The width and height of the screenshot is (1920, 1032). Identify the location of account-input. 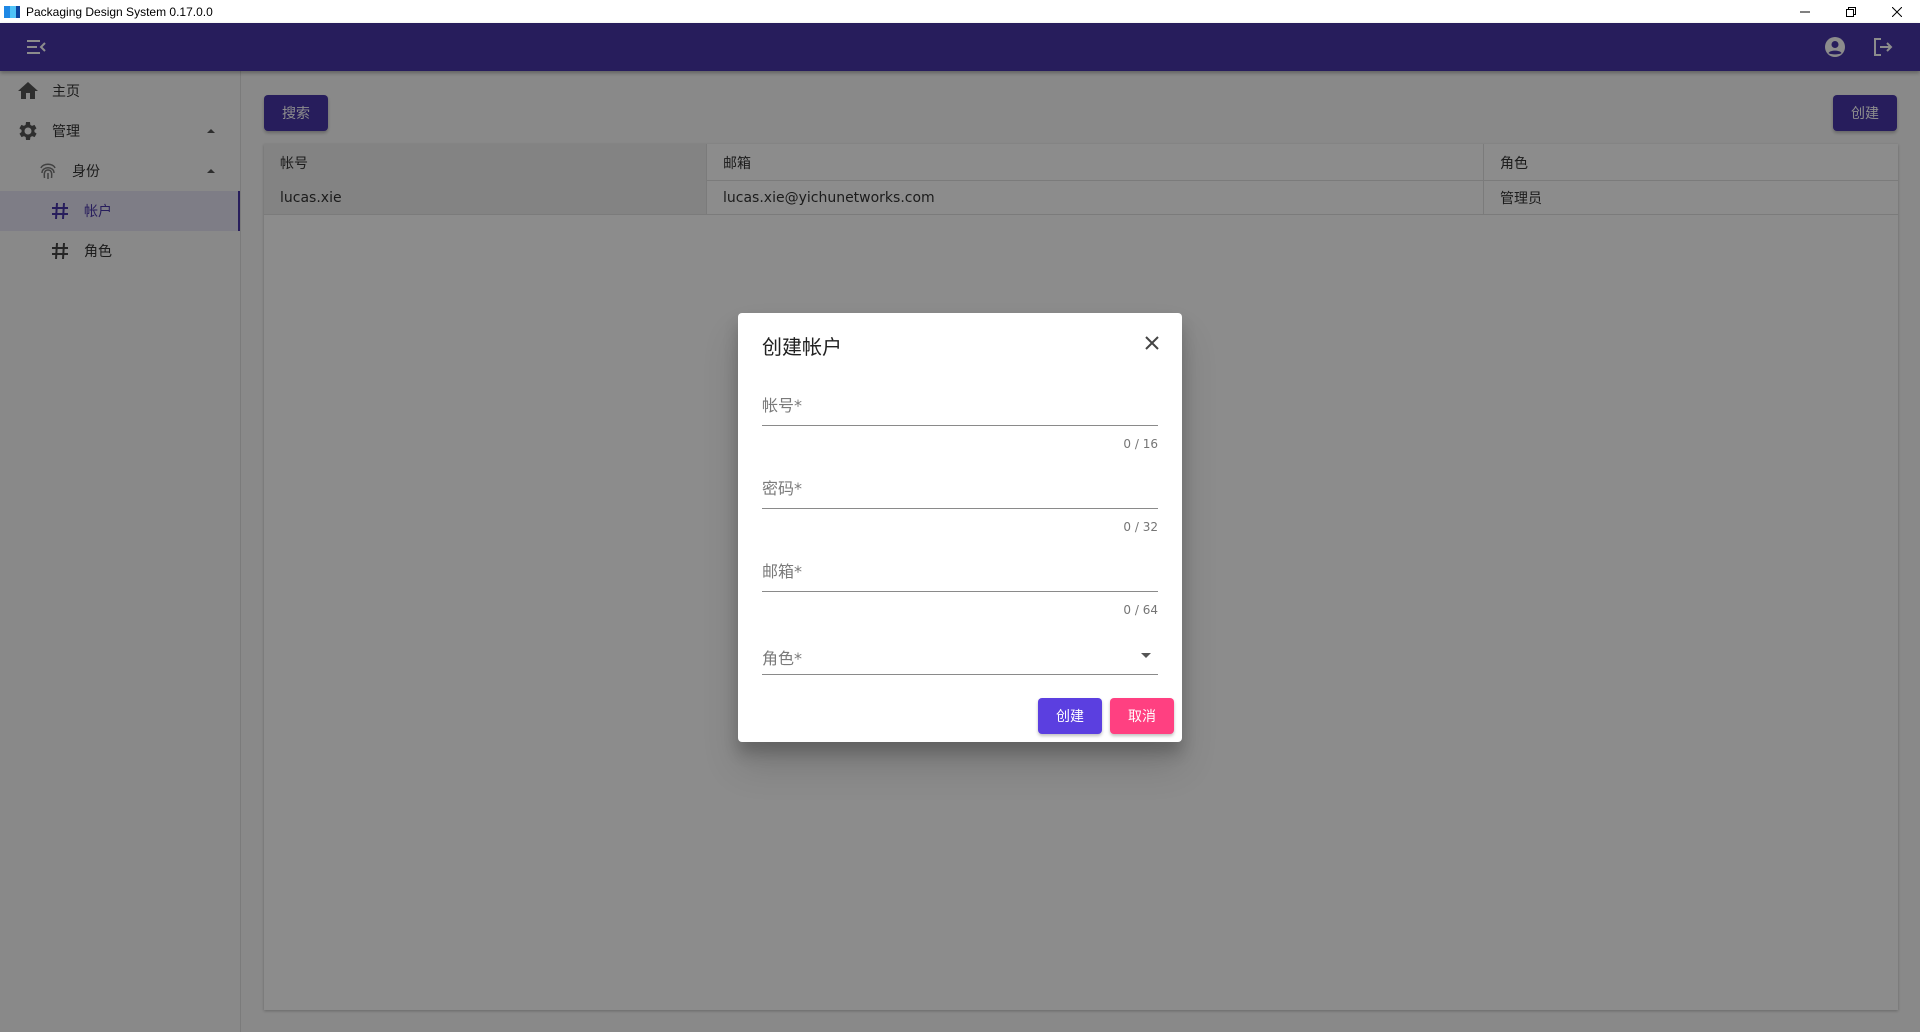
(960, 405).